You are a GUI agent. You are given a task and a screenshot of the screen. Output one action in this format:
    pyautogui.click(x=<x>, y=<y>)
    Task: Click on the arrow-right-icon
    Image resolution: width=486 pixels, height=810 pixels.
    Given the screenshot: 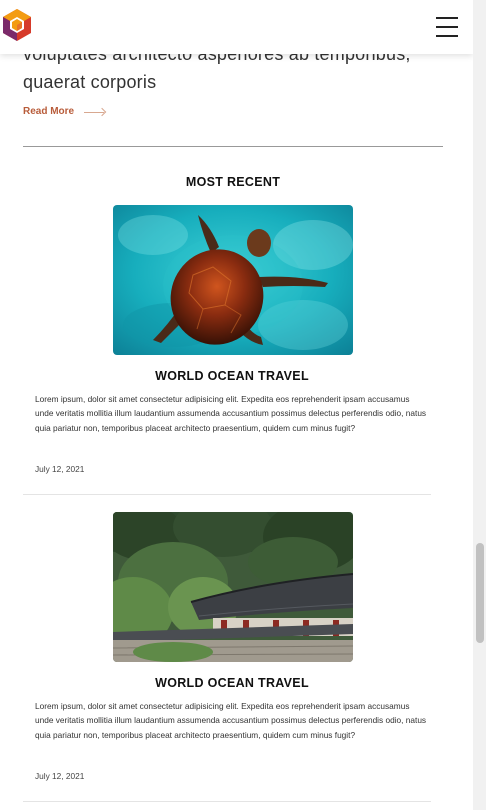 What is the action you would take?
    pyautogui.click(x=95, y=112)
    